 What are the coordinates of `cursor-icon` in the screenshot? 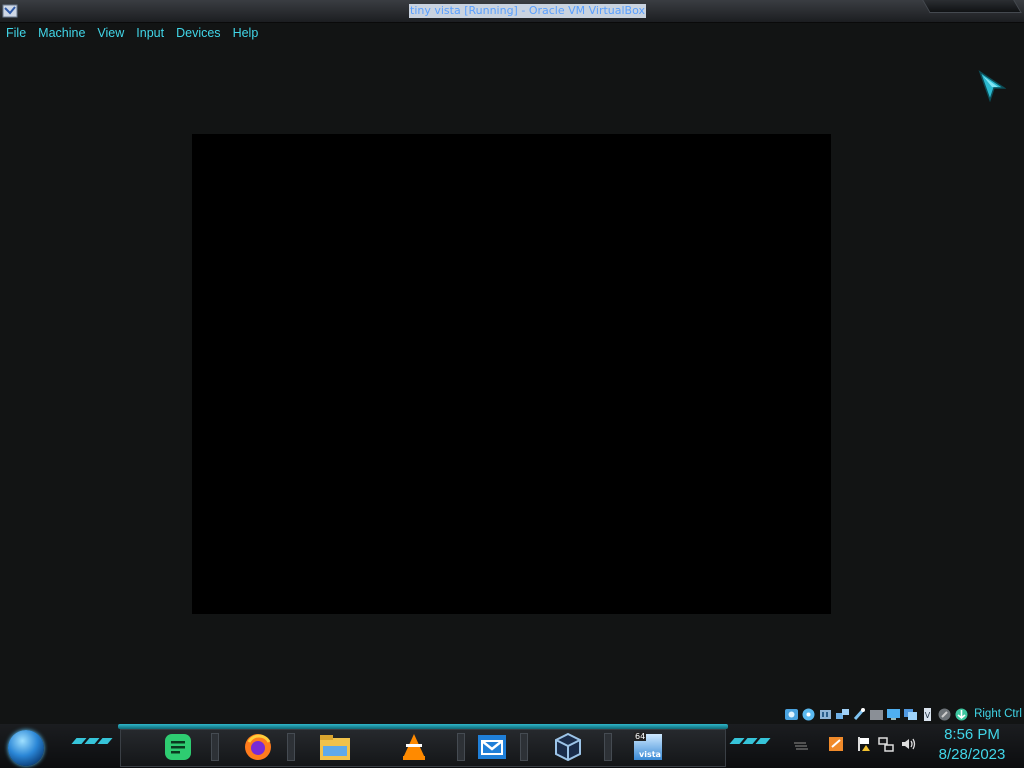 It's located at (992, 86).